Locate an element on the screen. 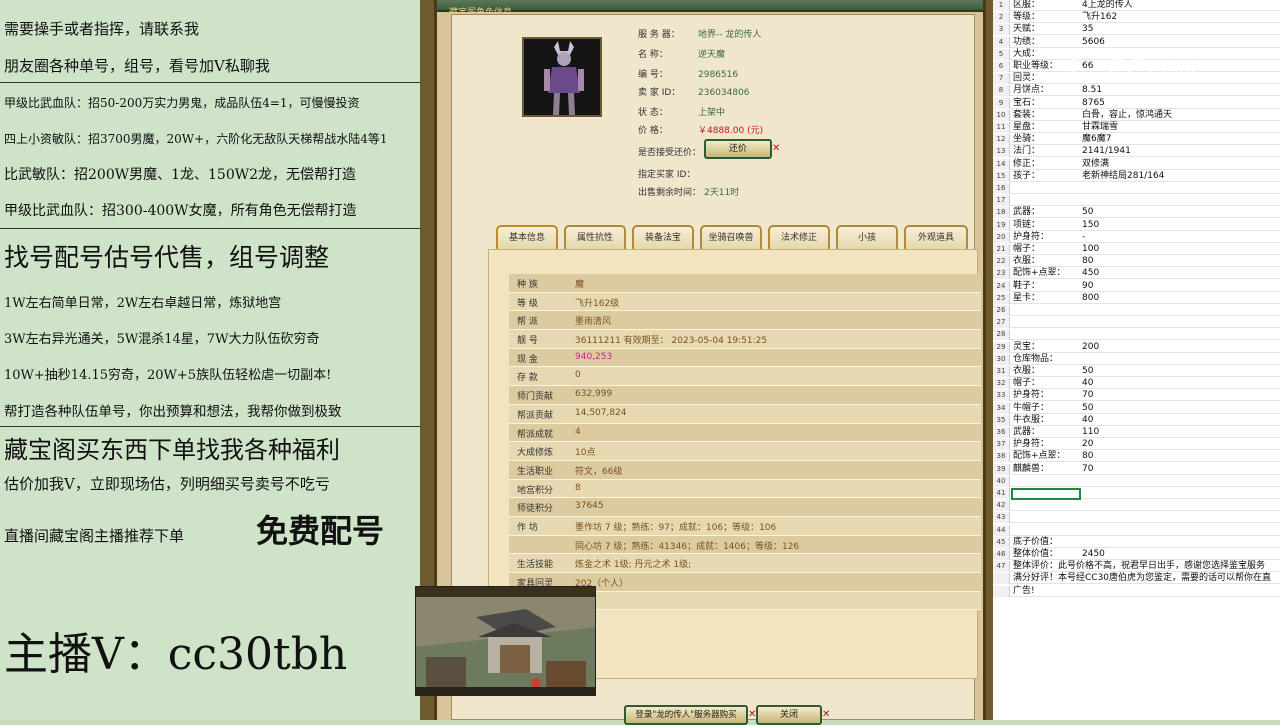  sheet-row: 满分好评！本号经CC30唐伯虎为您鉴定，需要的话可以帮你在直 is located at coordinates (1136, 579).